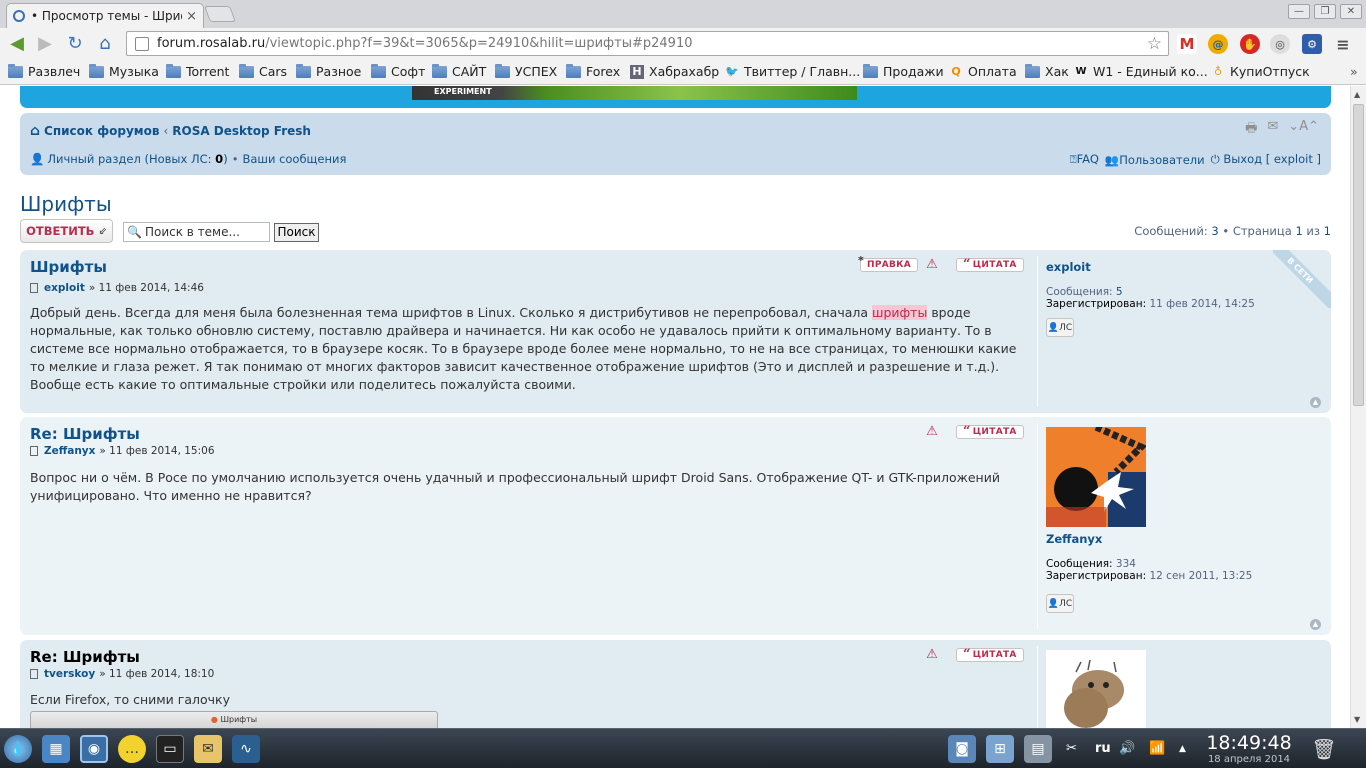 The height and width of the screenshot is (768, 1366). What do you see at coordinates (66, 231) in the screenshot?
I see `reply-button: ОТВЕТИТЬ ⇙` at bounding box center [66, 231].